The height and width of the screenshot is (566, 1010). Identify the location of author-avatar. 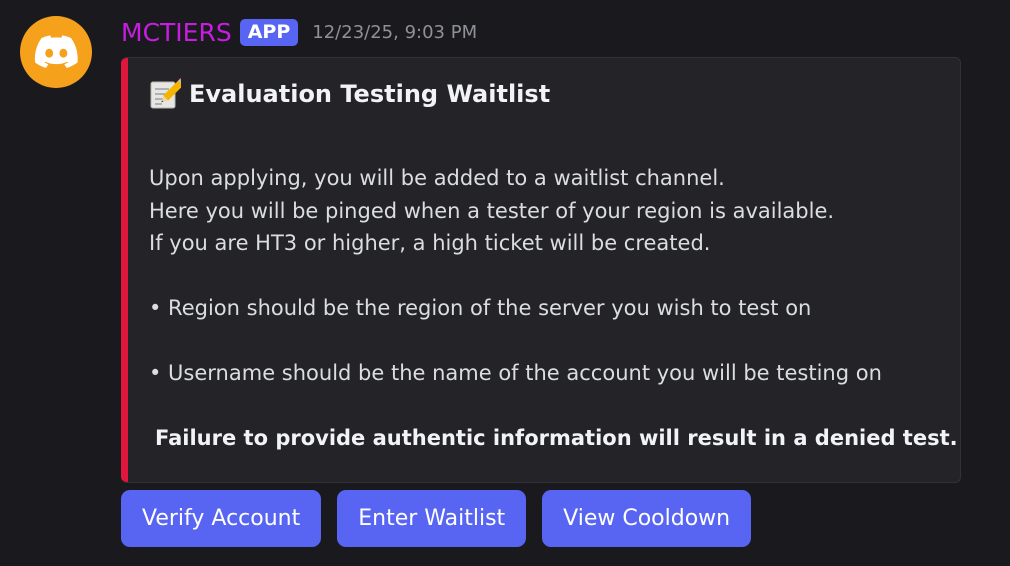
(56, 52).